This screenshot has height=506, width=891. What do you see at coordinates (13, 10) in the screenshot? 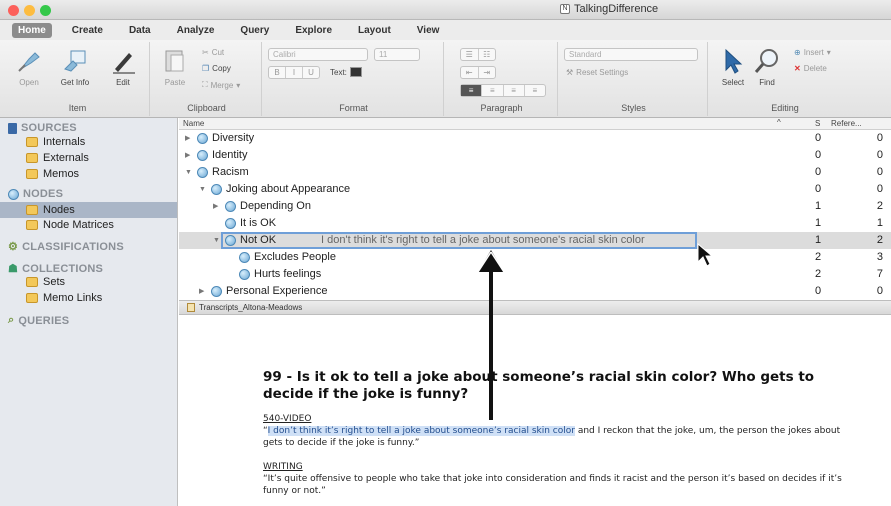
I see `close-window-button` at bounding box center [13, 10].